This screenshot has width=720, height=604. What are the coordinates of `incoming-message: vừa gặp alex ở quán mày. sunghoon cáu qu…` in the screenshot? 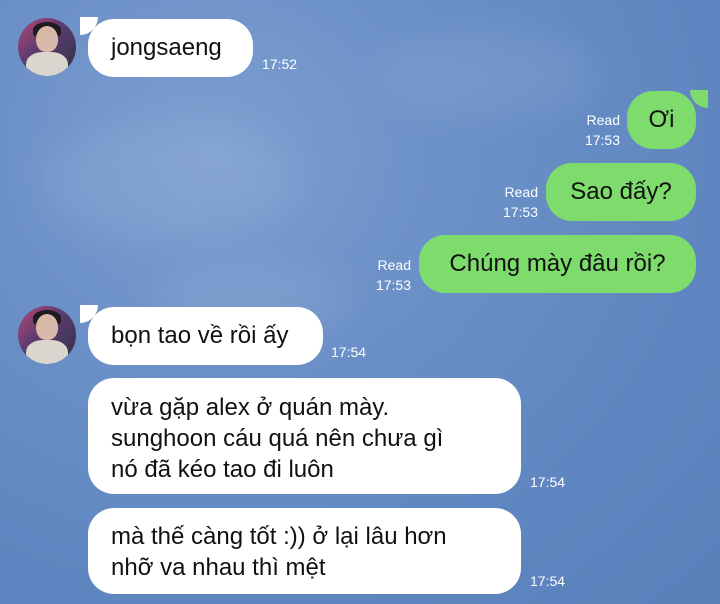 It's located at (304, 436).